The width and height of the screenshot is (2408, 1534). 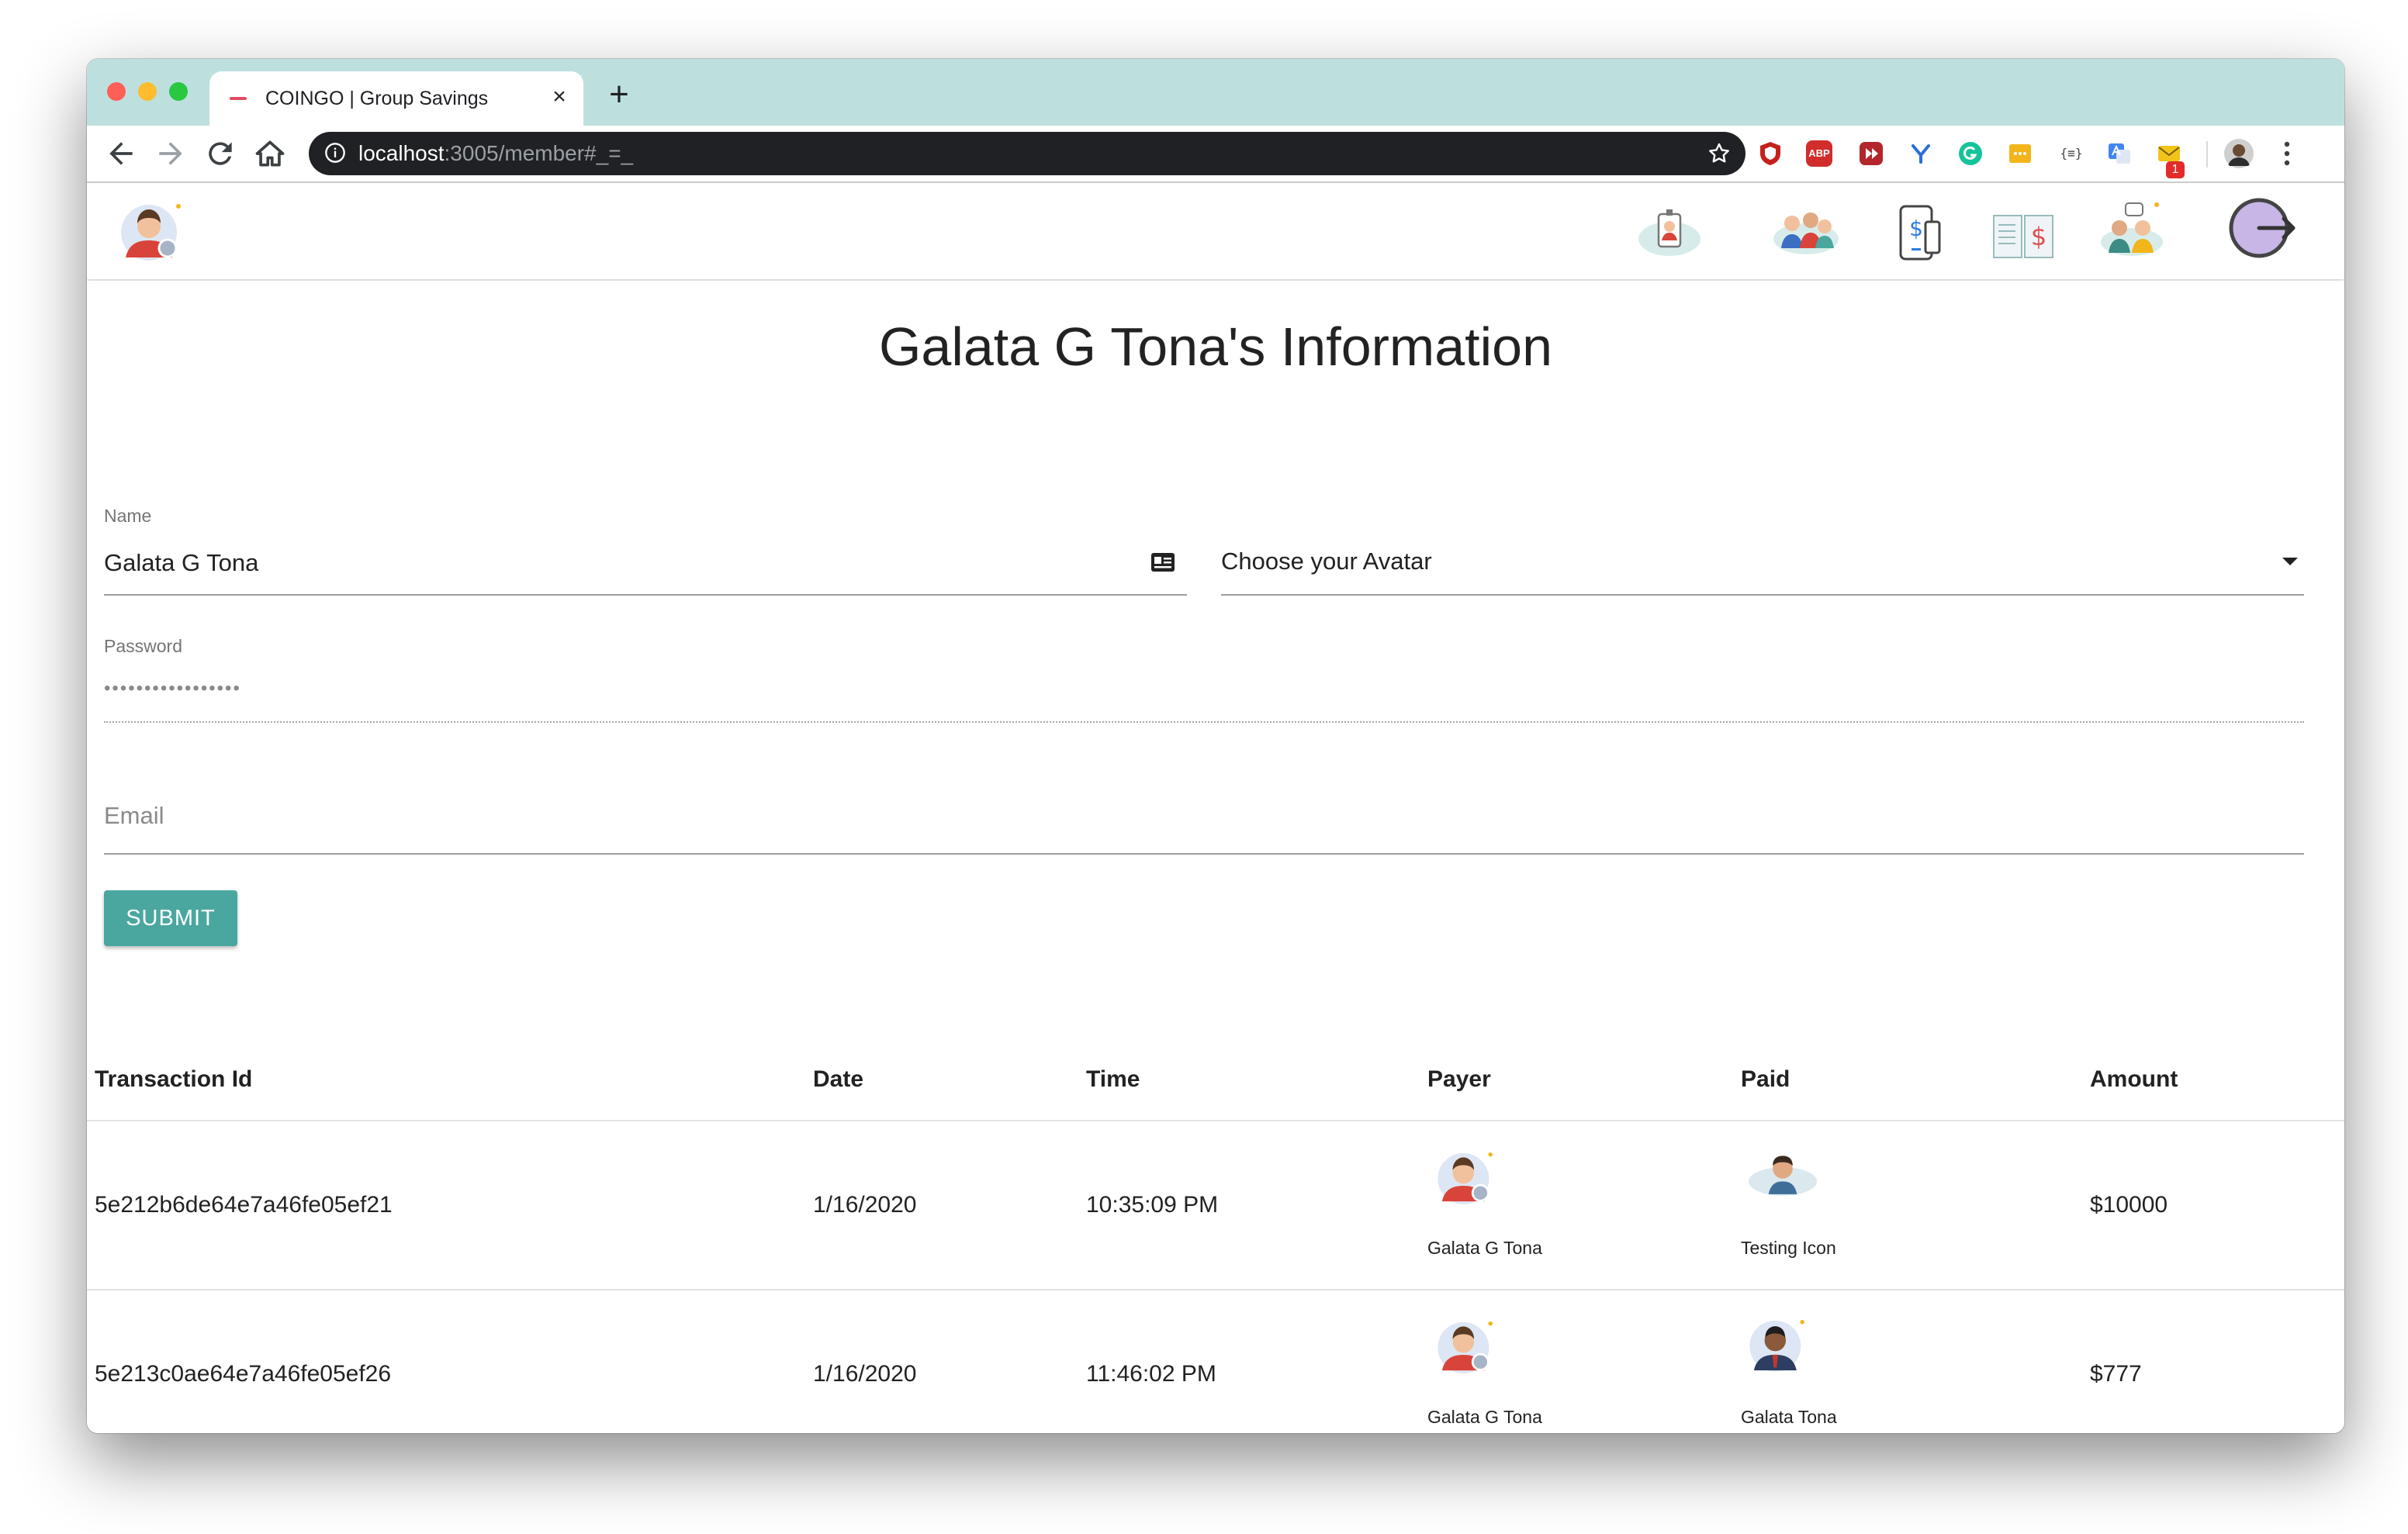 I want to click on tab-strip: COINGO | Group Savings × +, so click(x=1215, y=92).